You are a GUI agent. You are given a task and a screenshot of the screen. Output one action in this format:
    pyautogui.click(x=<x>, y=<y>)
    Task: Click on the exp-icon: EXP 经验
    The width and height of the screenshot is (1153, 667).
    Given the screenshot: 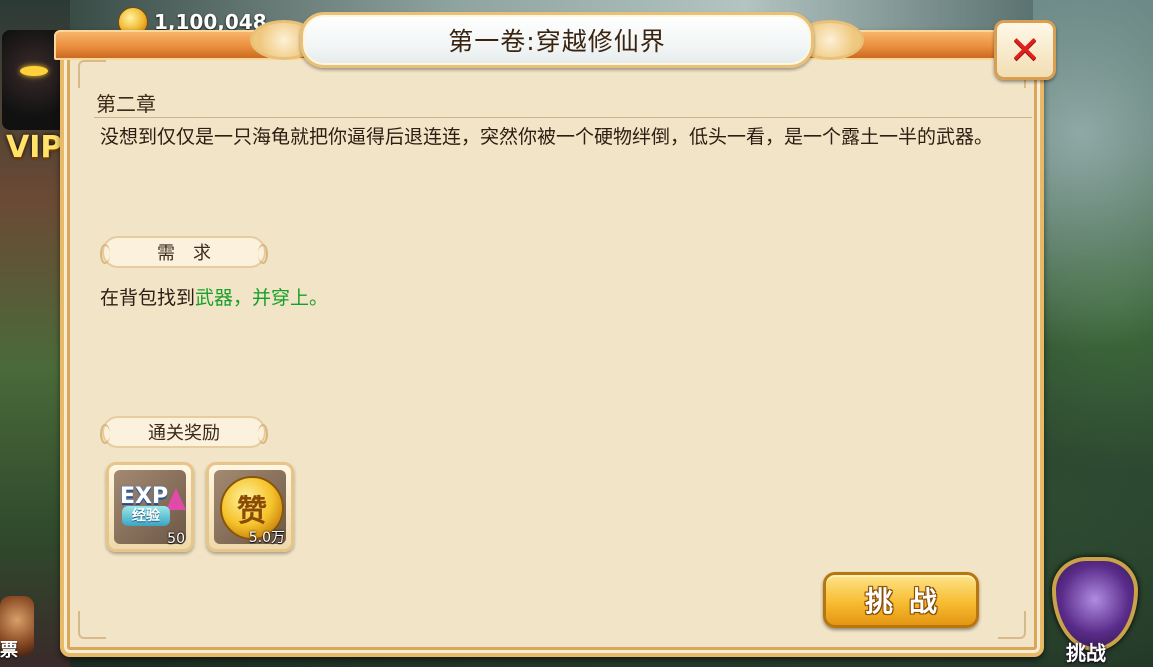 What is the action you would take?
    pyautogui.click(x=153, y=506)
    